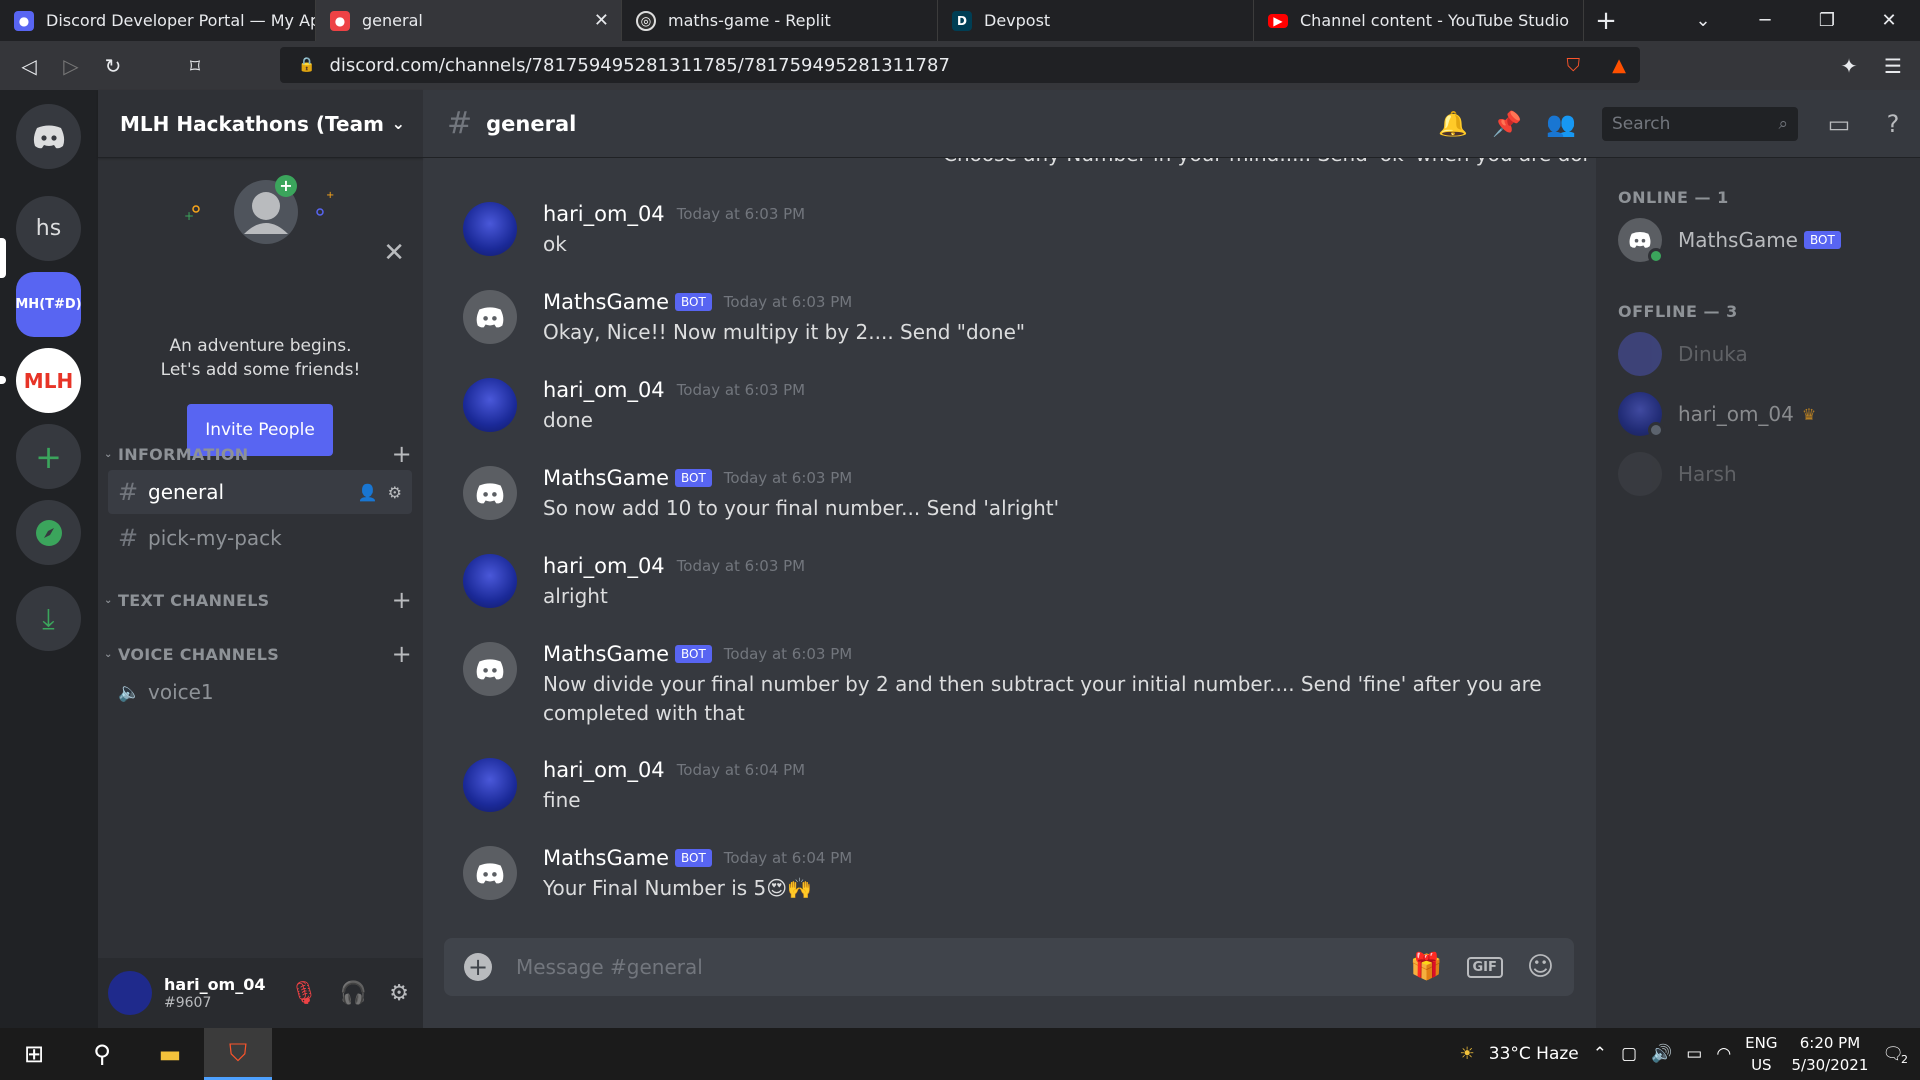 The image size is (1920, 1080). I want to click on weather-text: 33°C Haze, so click(1534, 1054).